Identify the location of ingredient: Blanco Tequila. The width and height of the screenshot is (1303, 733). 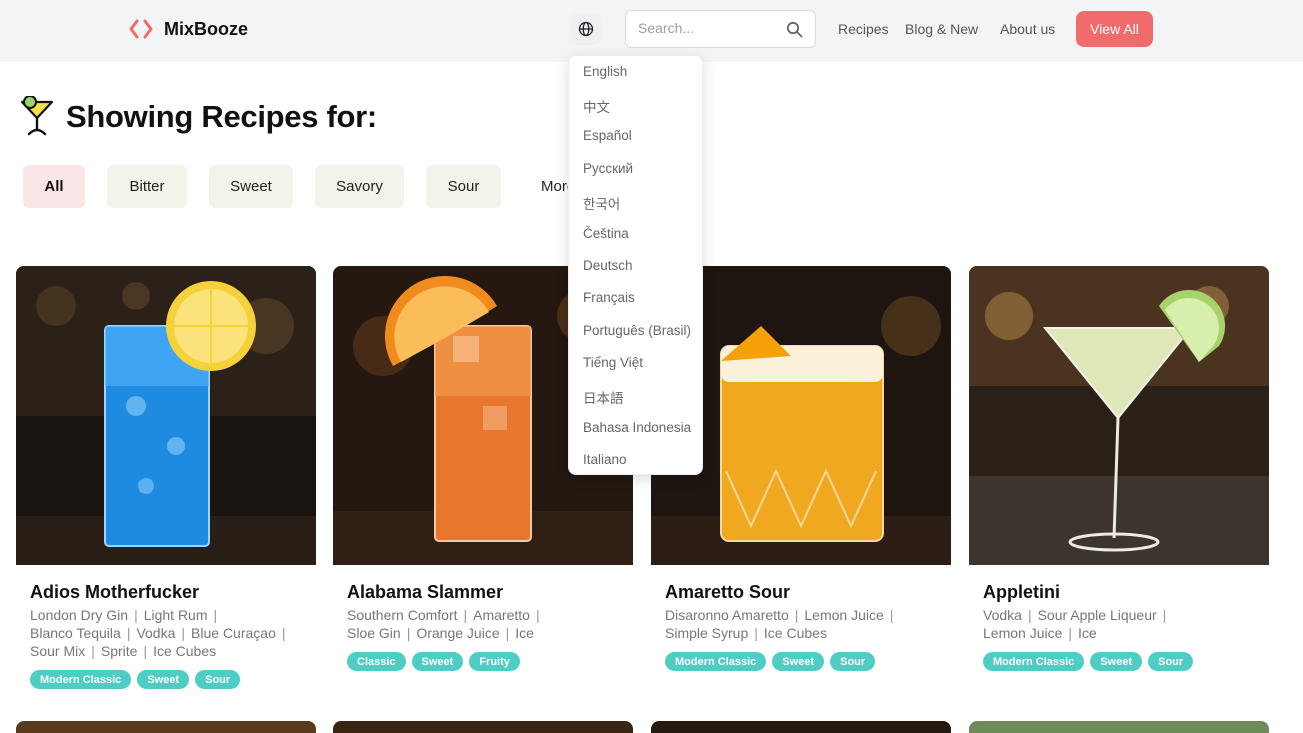
(75, 633).